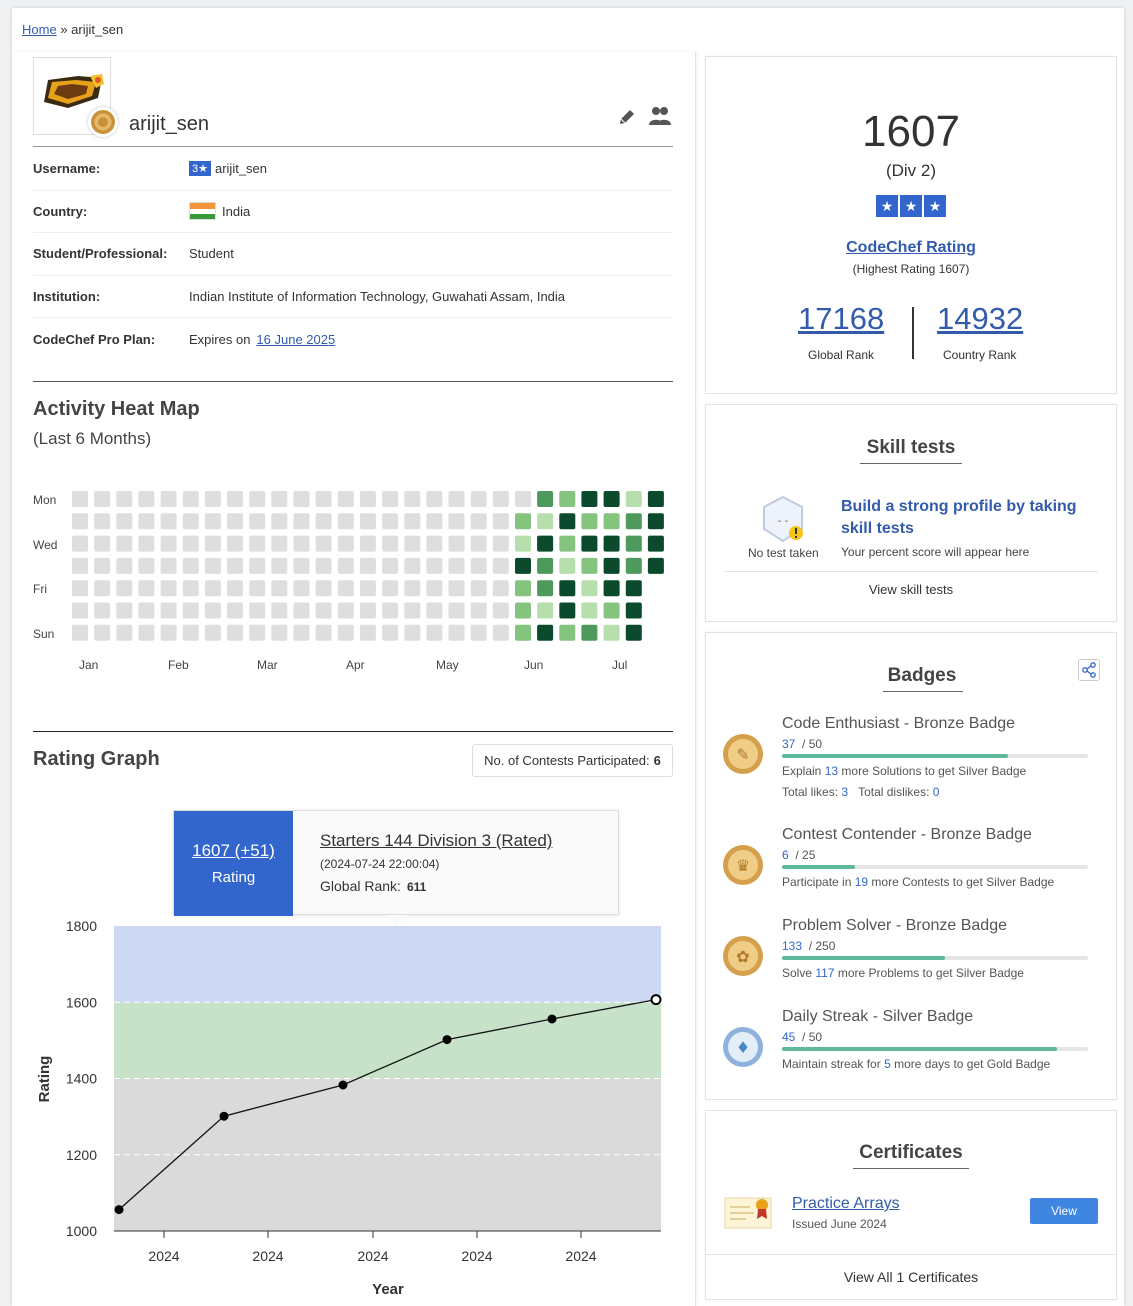  What do you see at coordinates (911, 247) in the screenshot?
I see `codechef-rating-link: CodeChef Rating` at bounding box center [911, 247].